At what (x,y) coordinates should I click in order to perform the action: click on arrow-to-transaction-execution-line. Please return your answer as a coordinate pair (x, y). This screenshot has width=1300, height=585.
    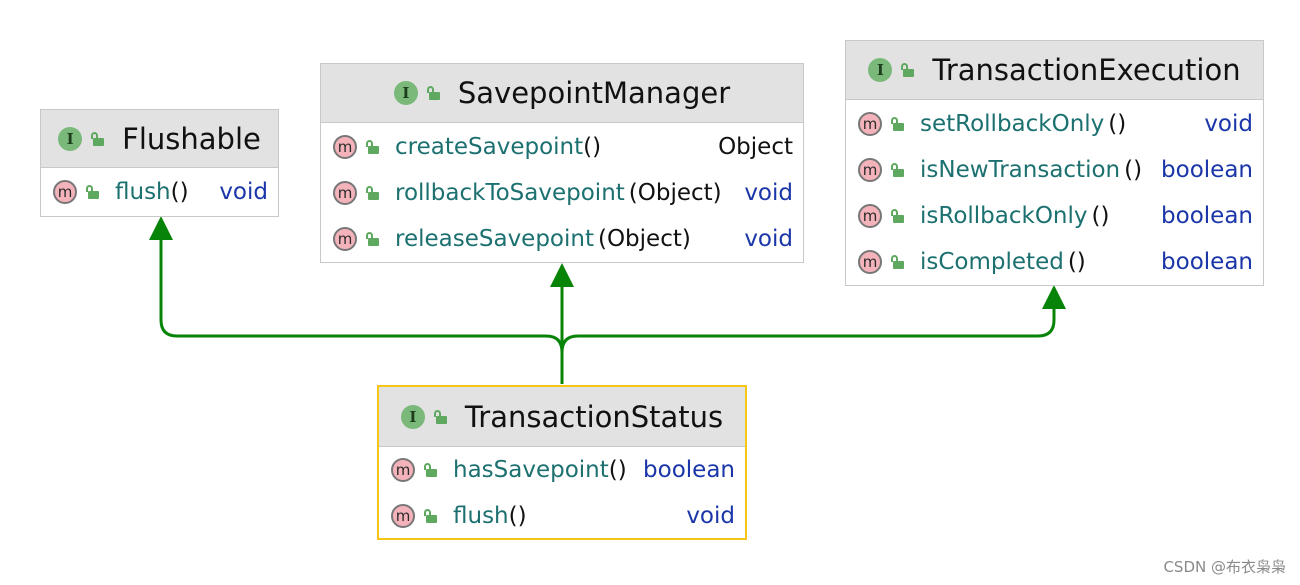
    Looking at the image, I should click on (808, 345).